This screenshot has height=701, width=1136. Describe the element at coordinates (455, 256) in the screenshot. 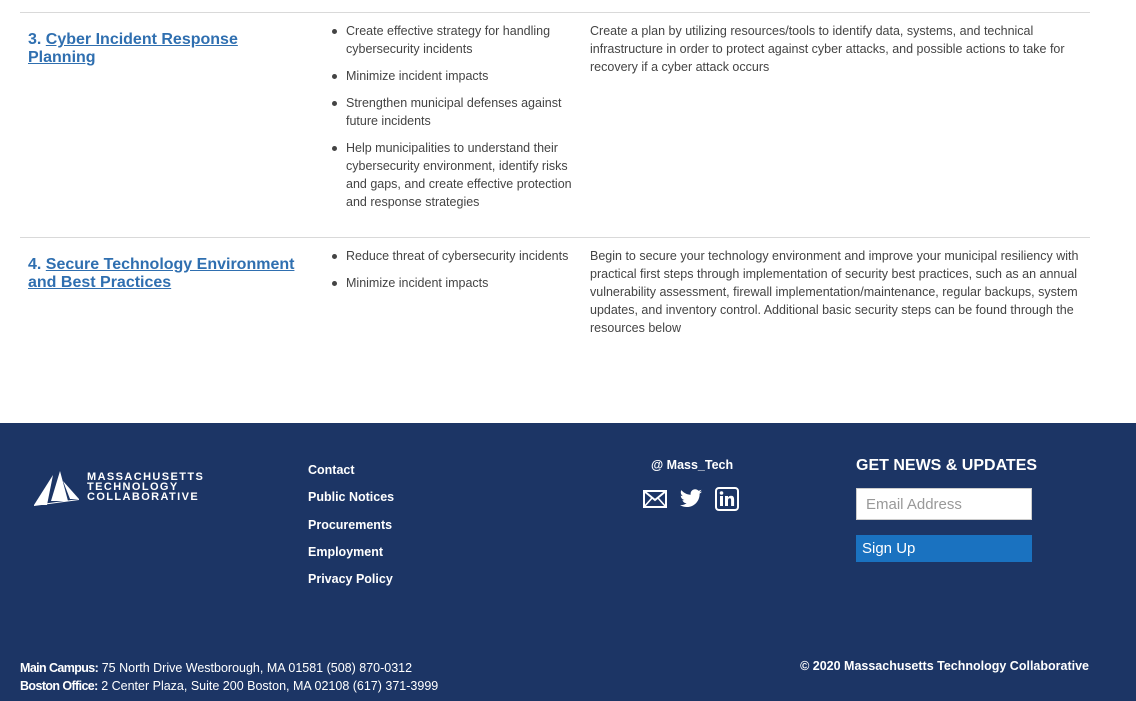

I see `list-item: Reduce threat of cybersecurity incidents` at that location.